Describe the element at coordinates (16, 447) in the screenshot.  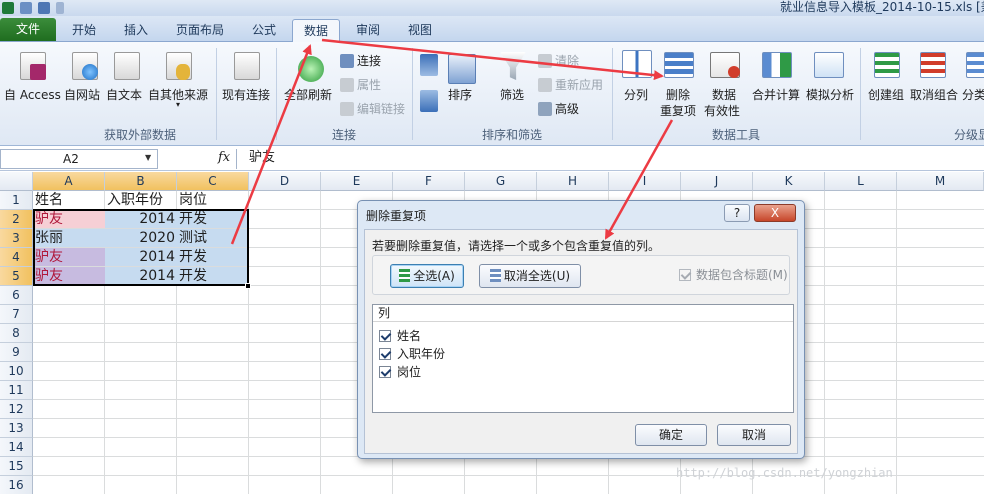
I see `row-header: 14` at that location.